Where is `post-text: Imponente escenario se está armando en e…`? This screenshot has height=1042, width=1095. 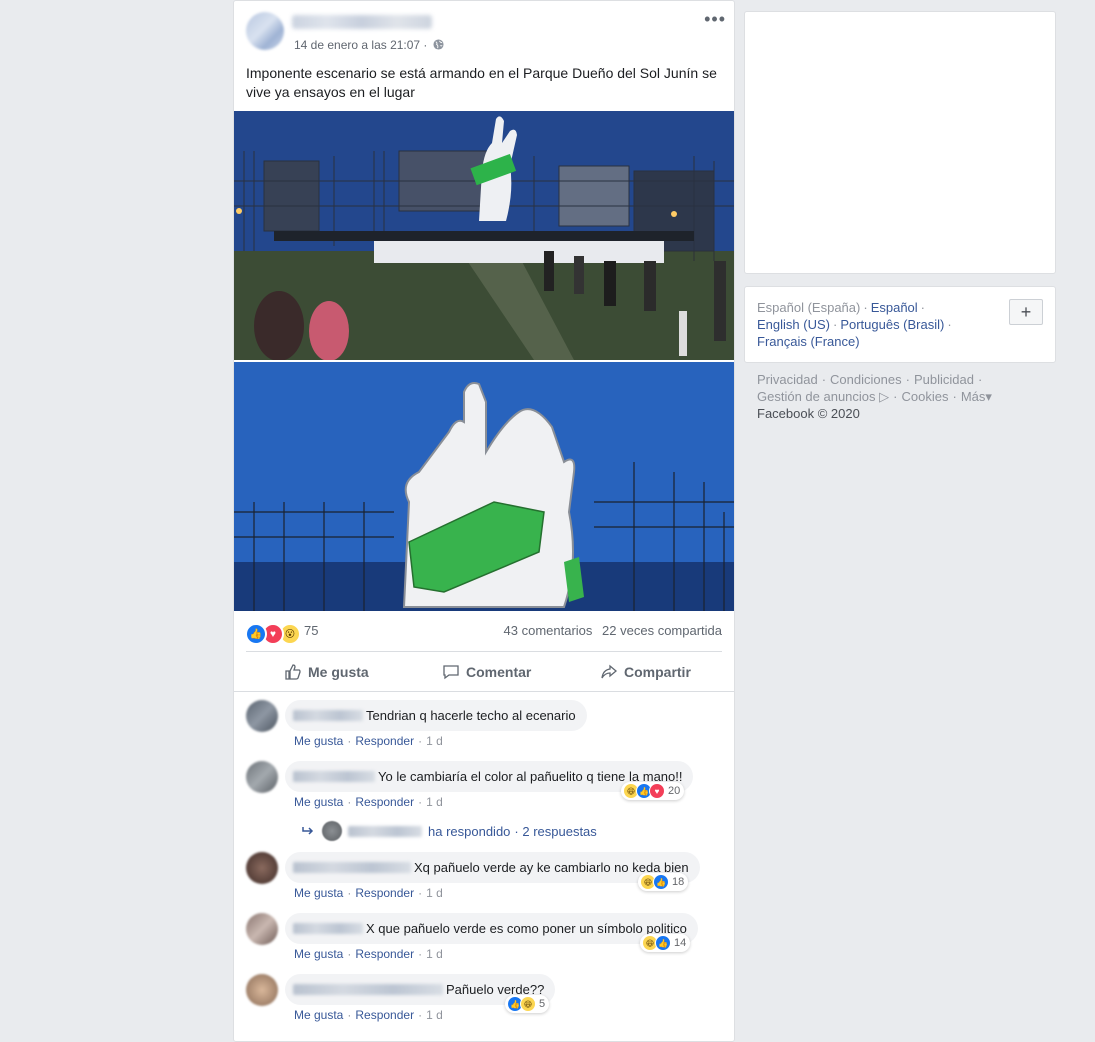
post-text: Imponente escenario se está armando en e… is located at coordinates (481, 82).